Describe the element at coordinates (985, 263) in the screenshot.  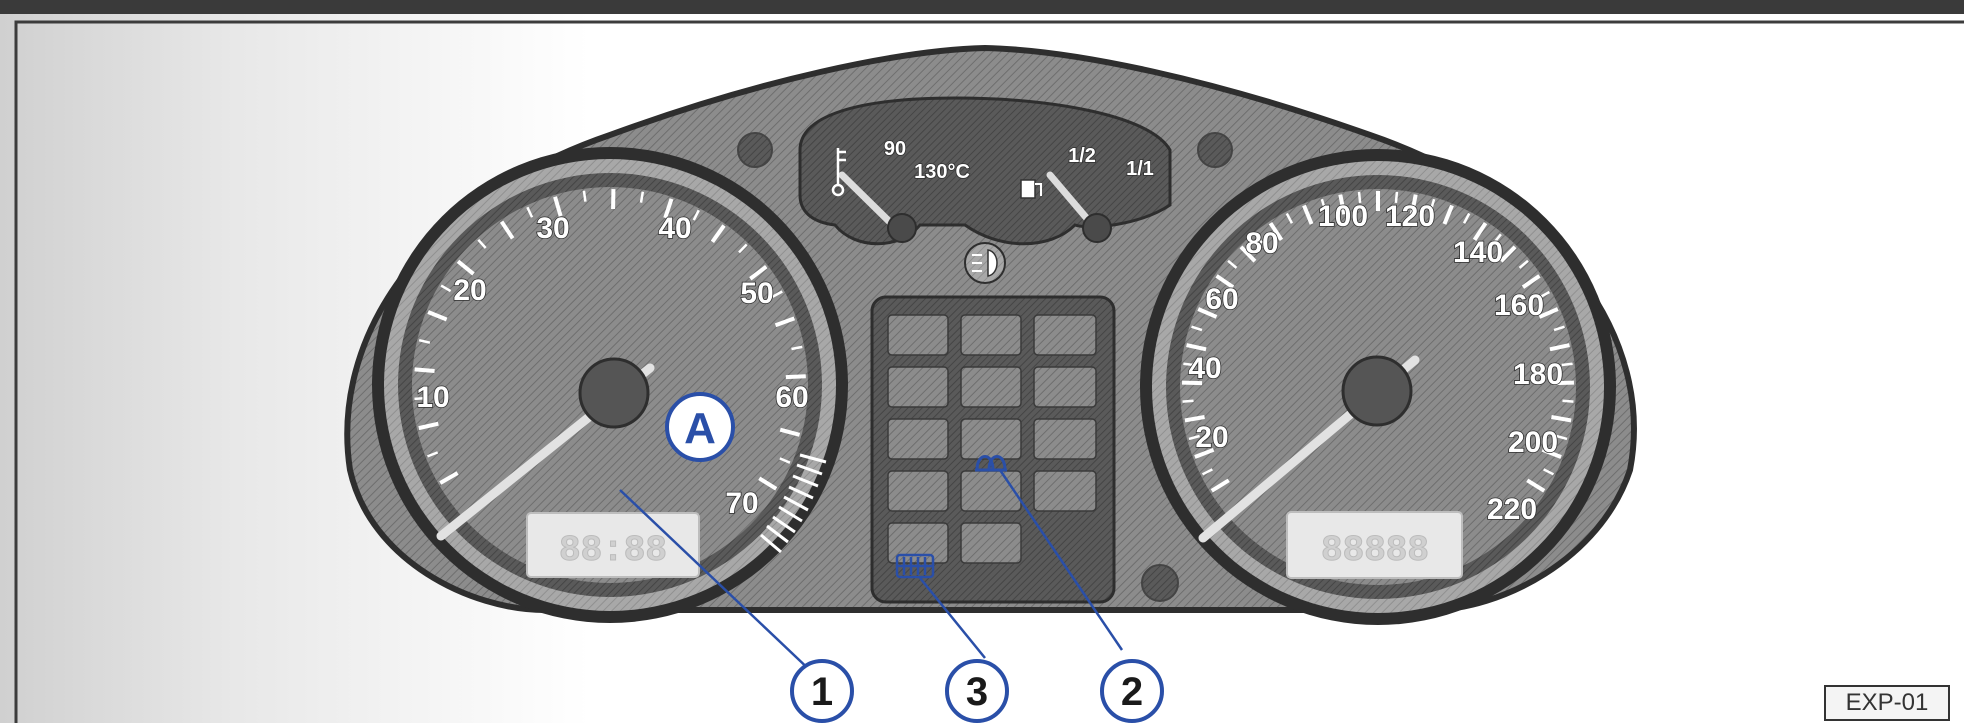
I see `high-beam-icon` at that location.